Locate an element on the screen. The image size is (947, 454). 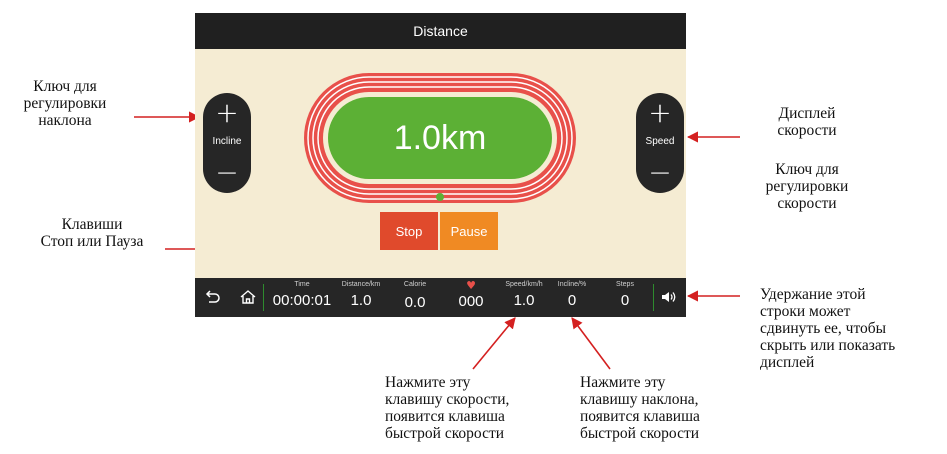
annotation-line: дисплей is located at coordinates (787, 362).